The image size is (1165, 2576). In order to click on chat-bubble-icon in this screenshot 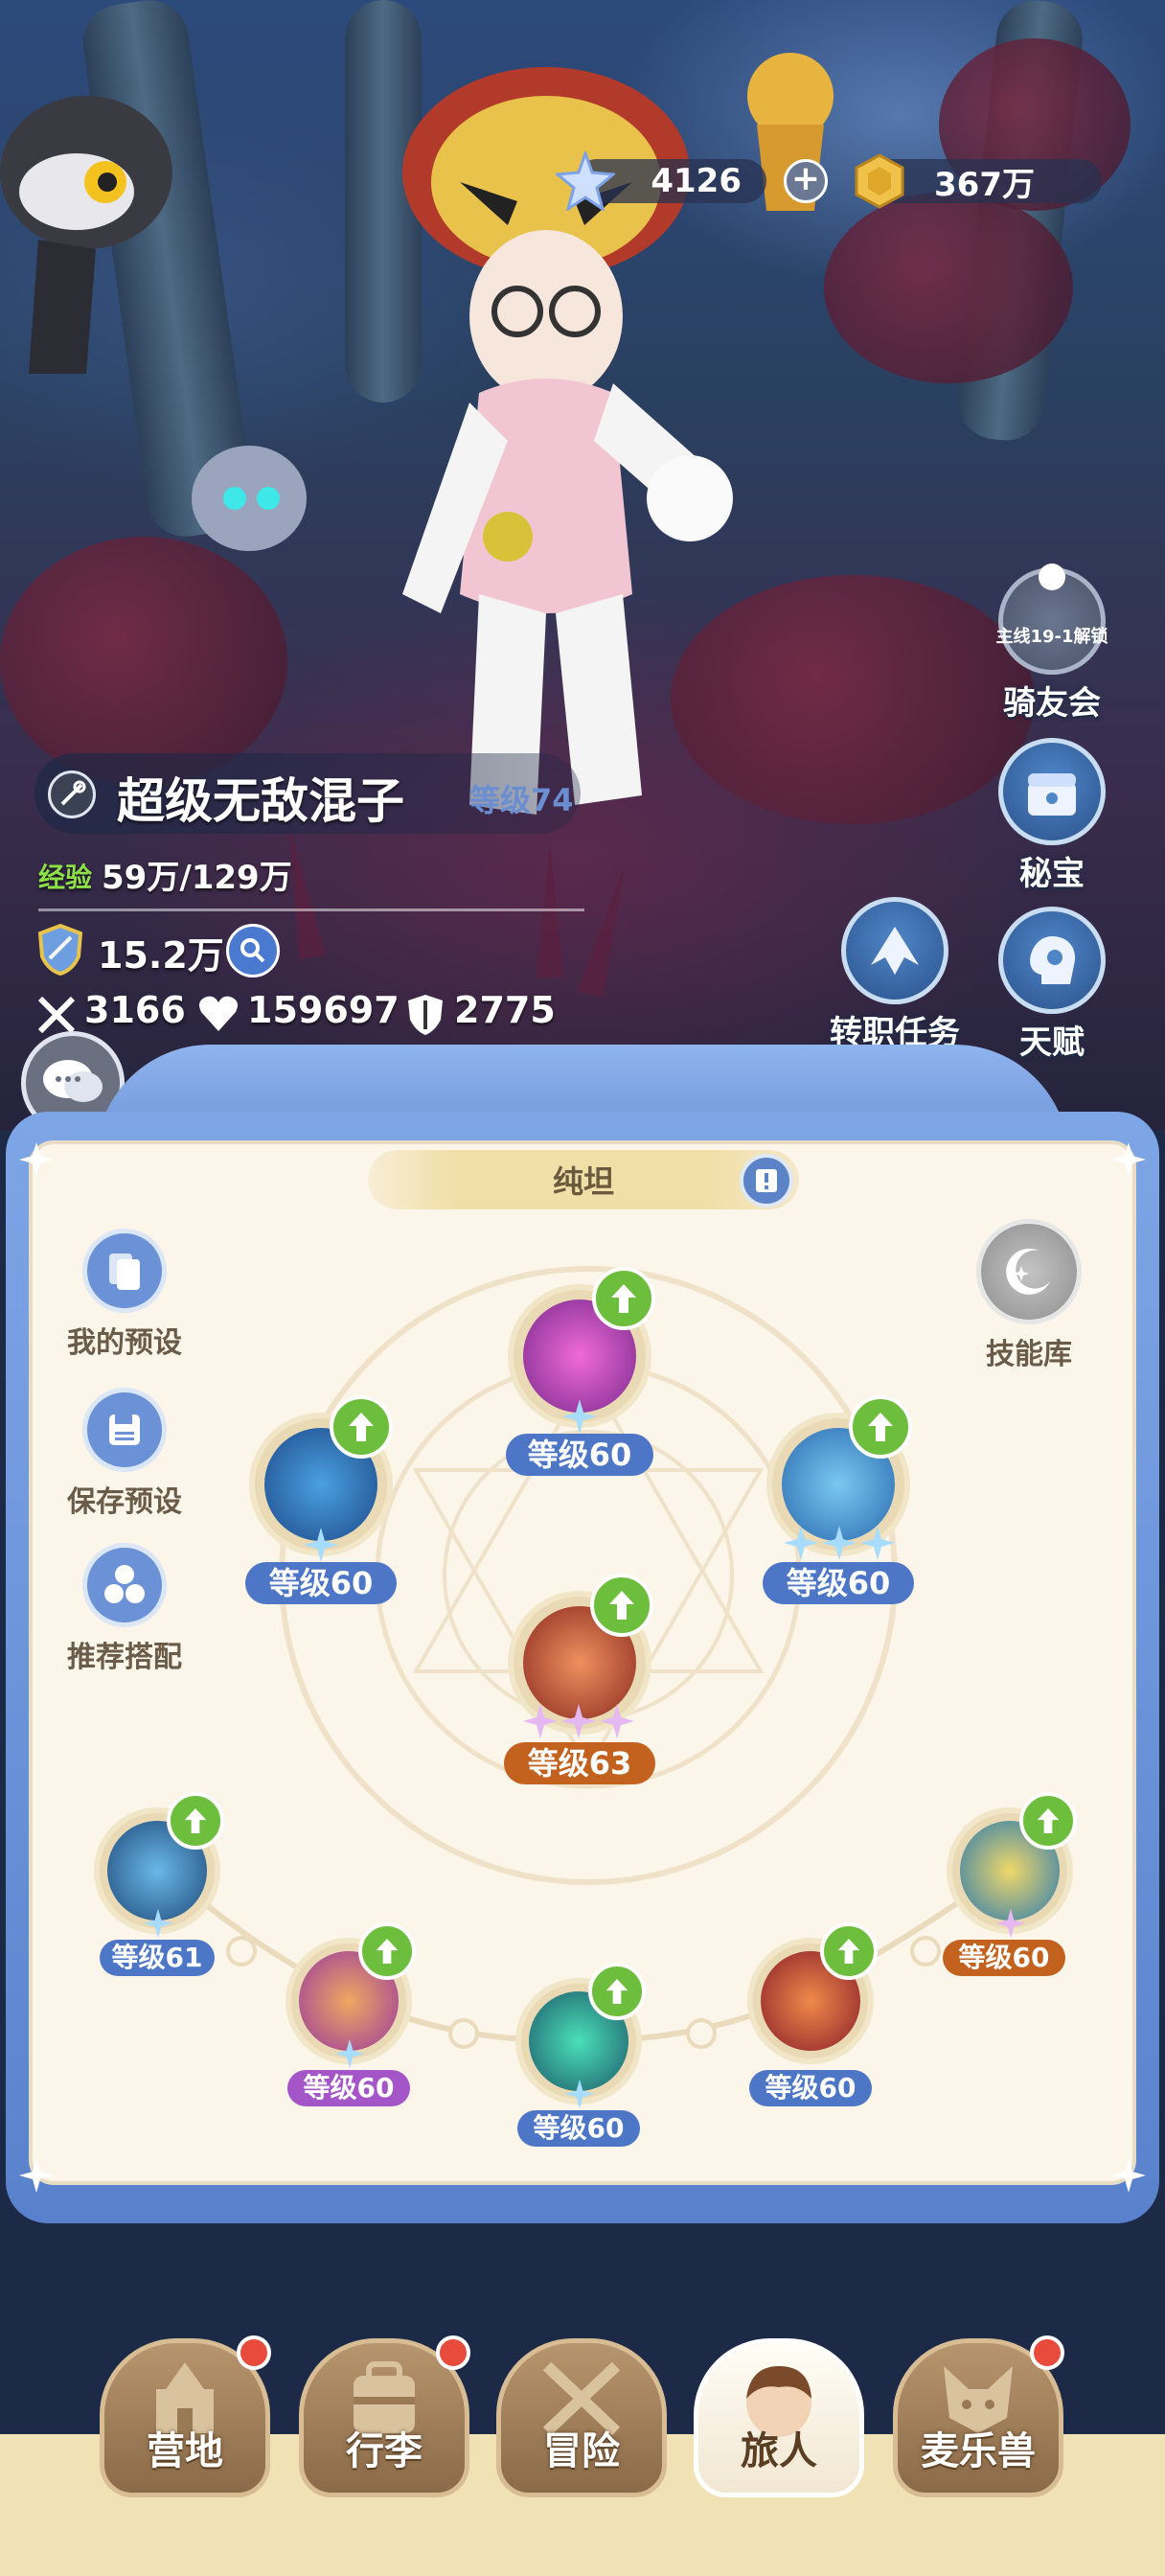, I will do `click(73, 1081)`.